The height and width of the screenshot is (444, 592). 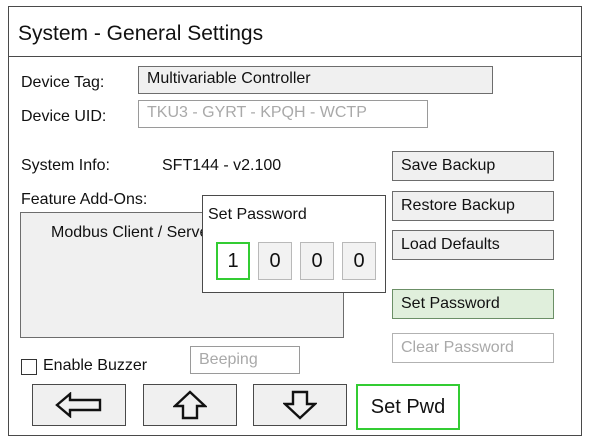 I want to click on arrow-up-icon, so click(x=190, y=405).